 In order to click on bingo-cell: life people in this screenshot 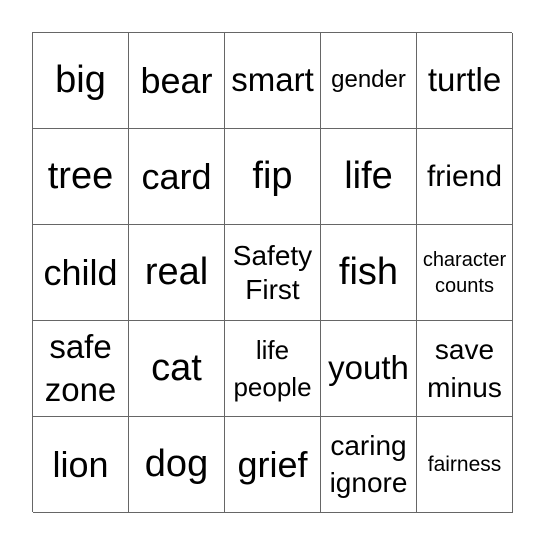, I will do `click(273, 369)`.